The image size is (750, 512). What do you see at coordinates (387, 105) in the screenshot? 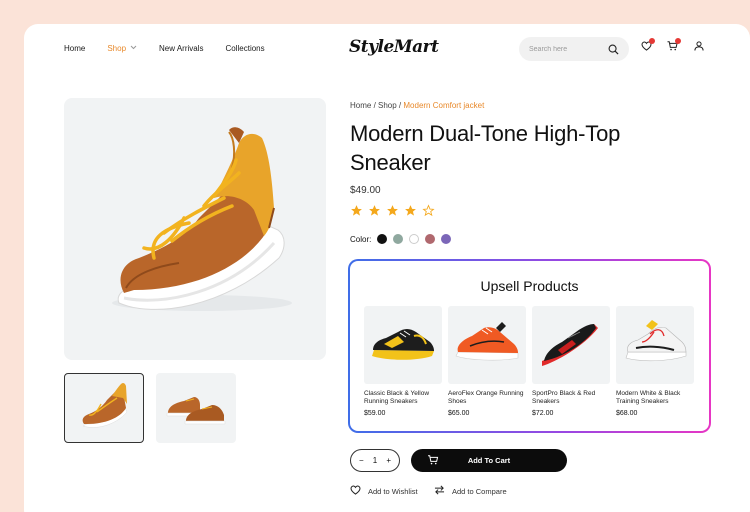
I see `breadcrumb-shop: Shop` at bounding box center [387, 105].